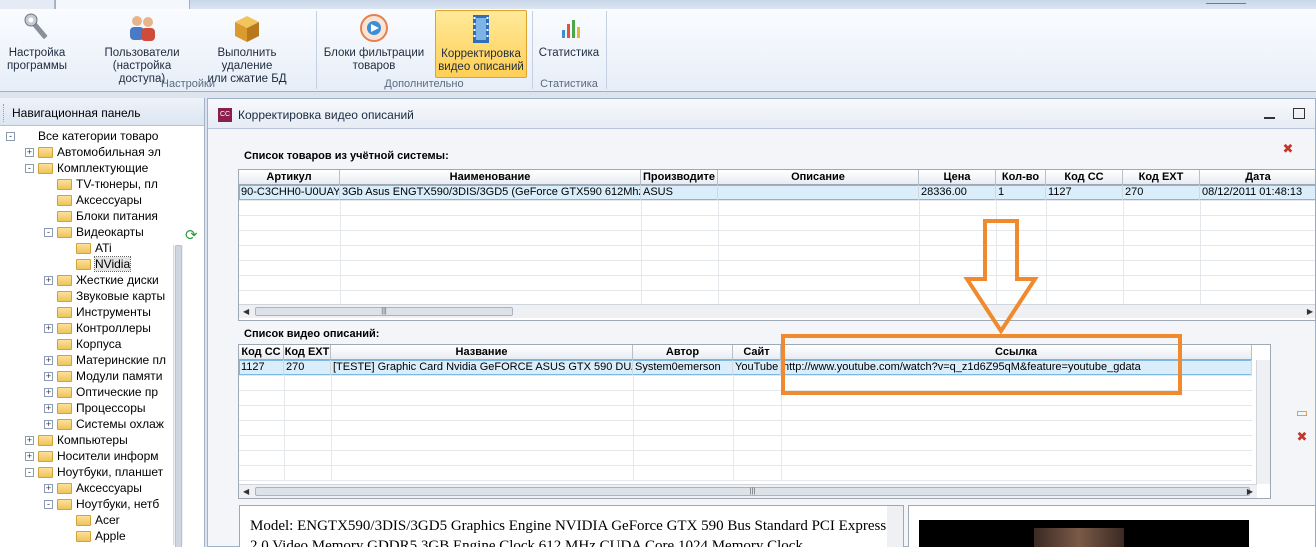 The width and height of the screenshot is (1316, 547). What do you see at coordinates (757, 367) in the screenshot?
I see `table-cell: YouTube` at bounding box center [757, 367].